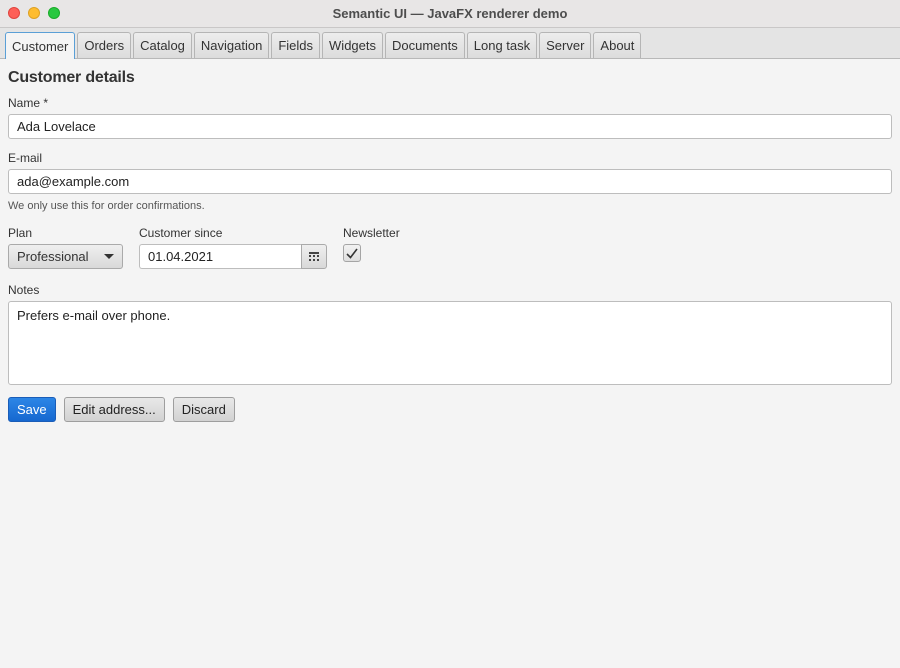  What do you see at coordinates (162, 45) in the screenshot?
I see `tab-catalog: Catalog` at bounding box center [162, 45].